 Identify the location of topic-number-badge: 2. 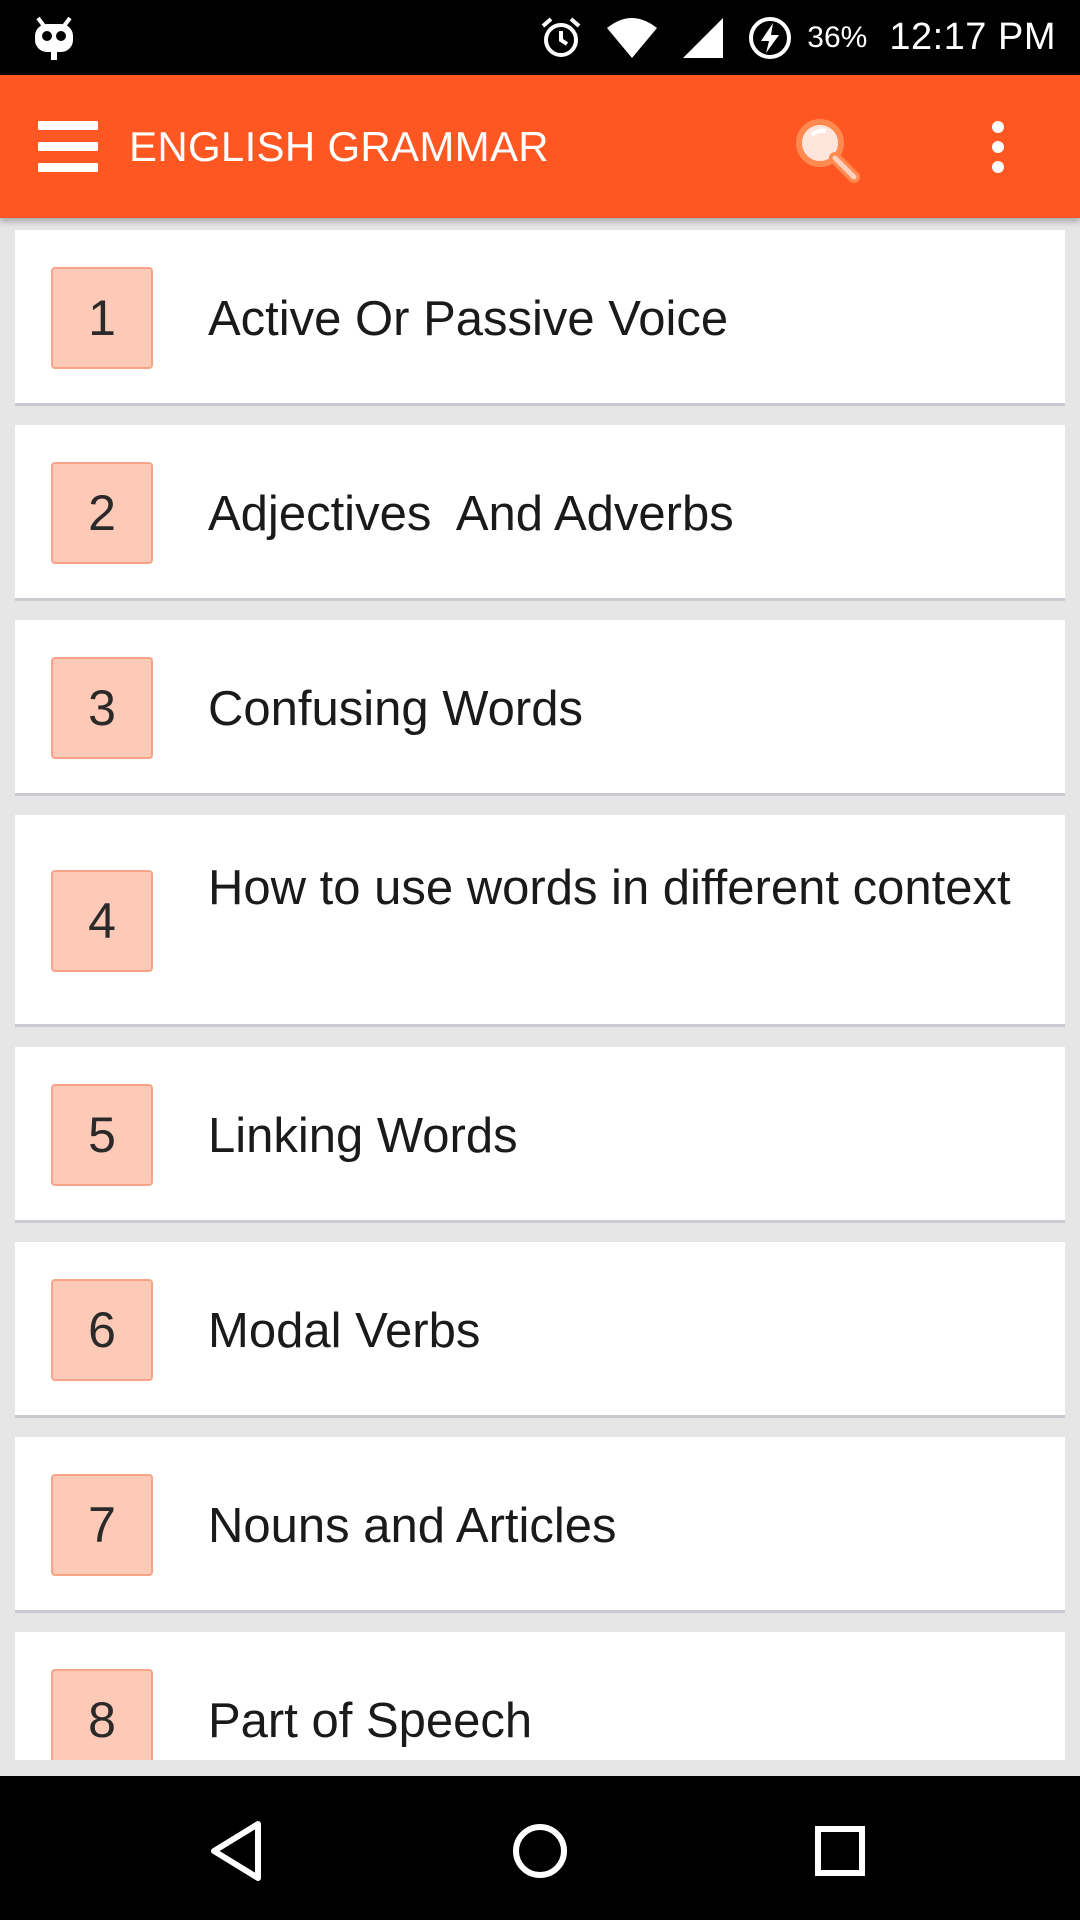
(102, 513).